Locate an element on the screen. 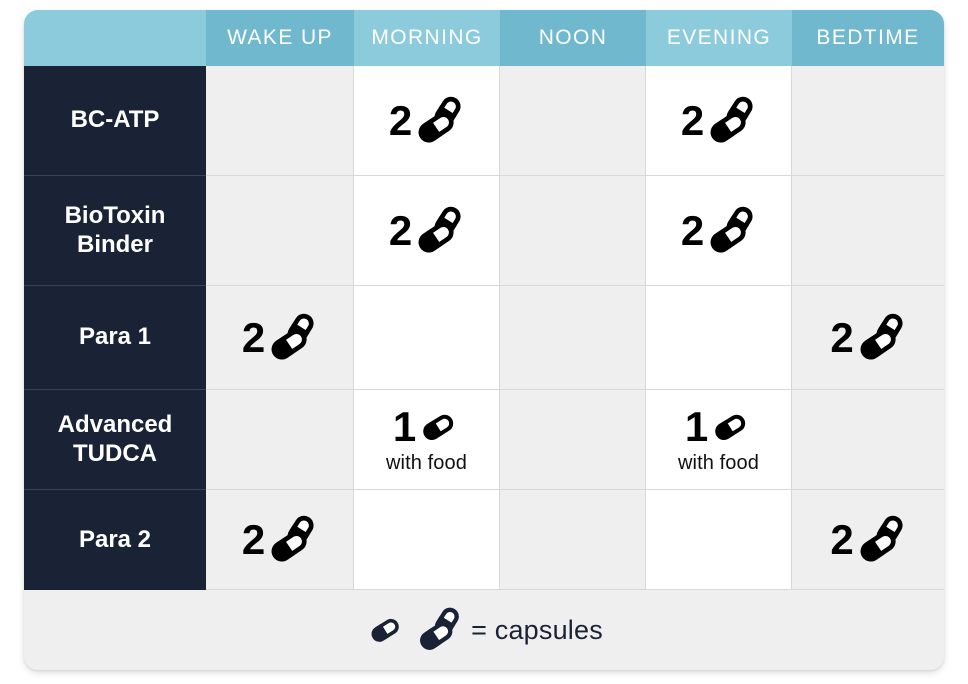  row-label-3: Para 1 is located at coordinates (115, 338).